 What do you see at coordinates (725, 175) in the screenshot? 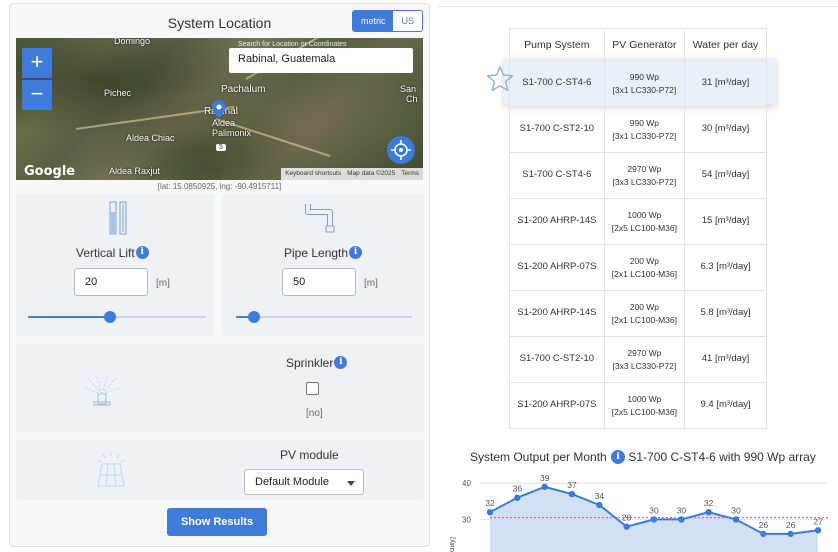
I see `water-per-day-cell: 54 [m³/day]` at bounding box center [725, 175].